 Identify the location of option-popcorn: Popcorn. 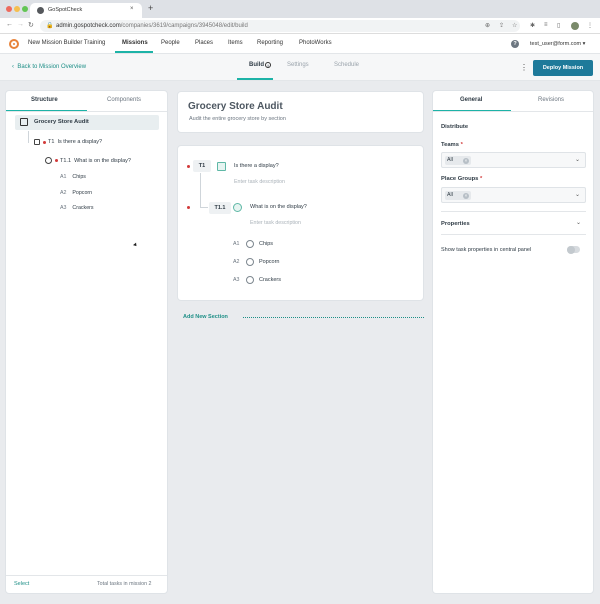
(269, 262).